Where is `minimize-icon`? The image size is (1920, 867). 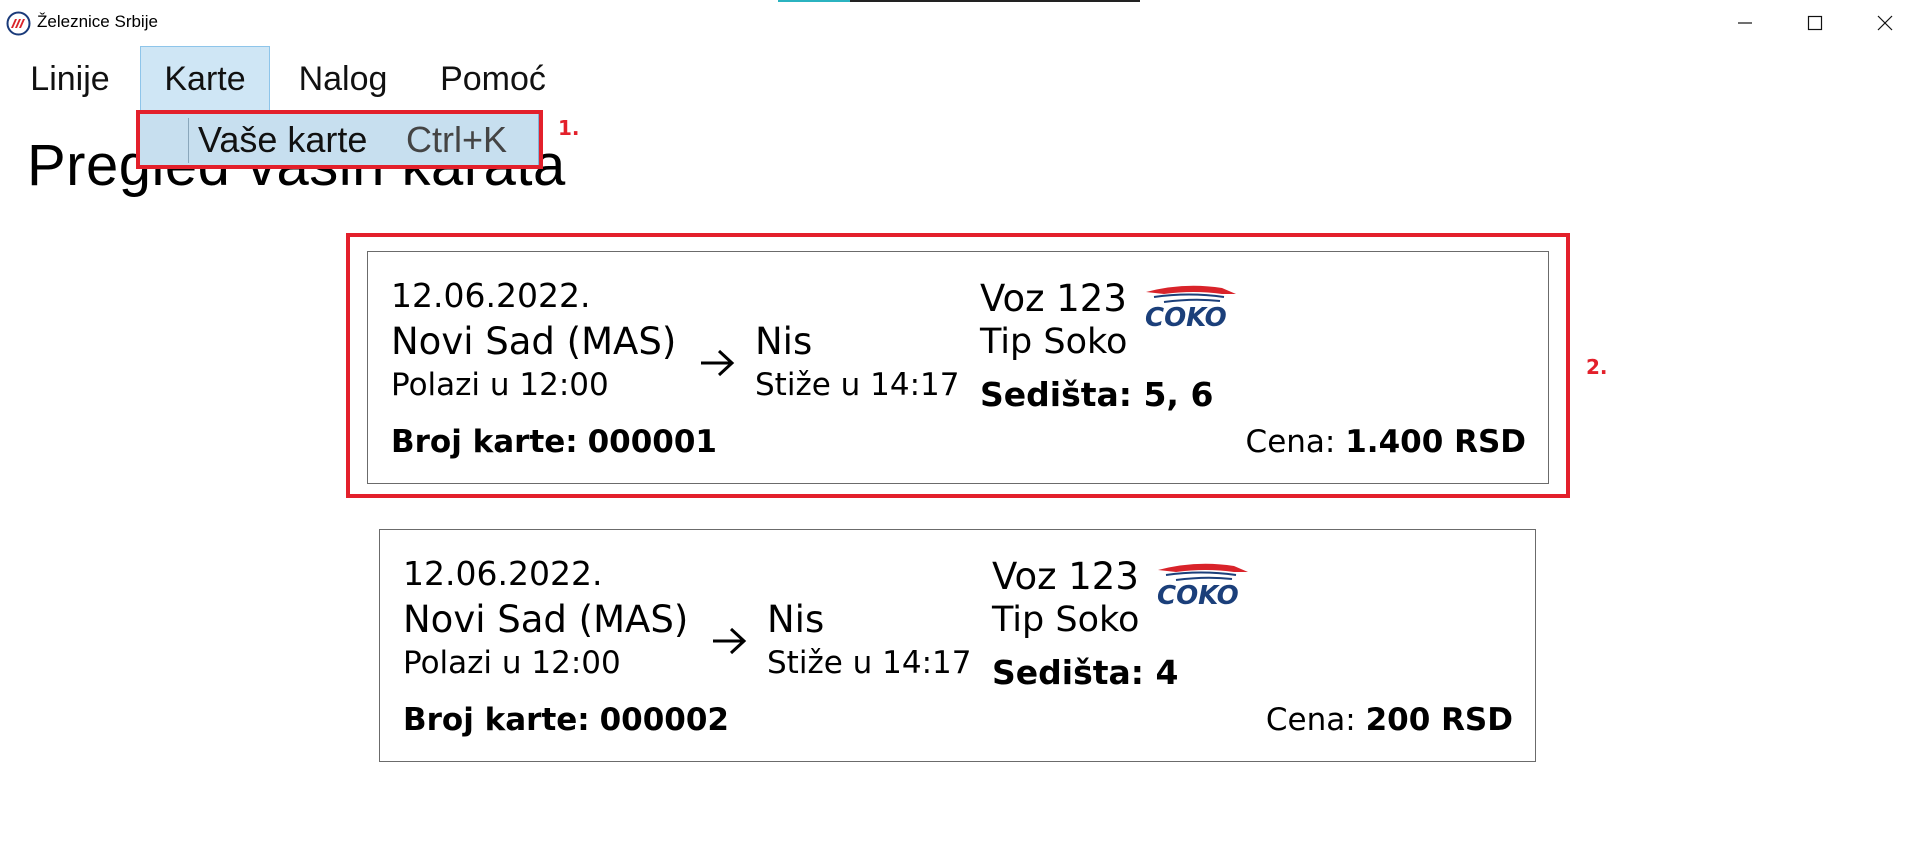
minimize-icon is located at coordinates (1745, 22).